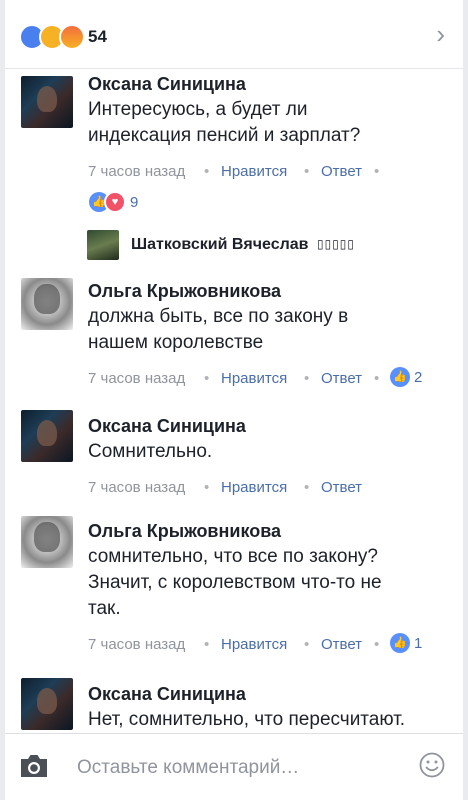 This screenshot has height=800, width=468. What do you see at coordinates (115, 202) in the screenshot?
I see `heart-icon: ♥` at bounding box center [115, 202].